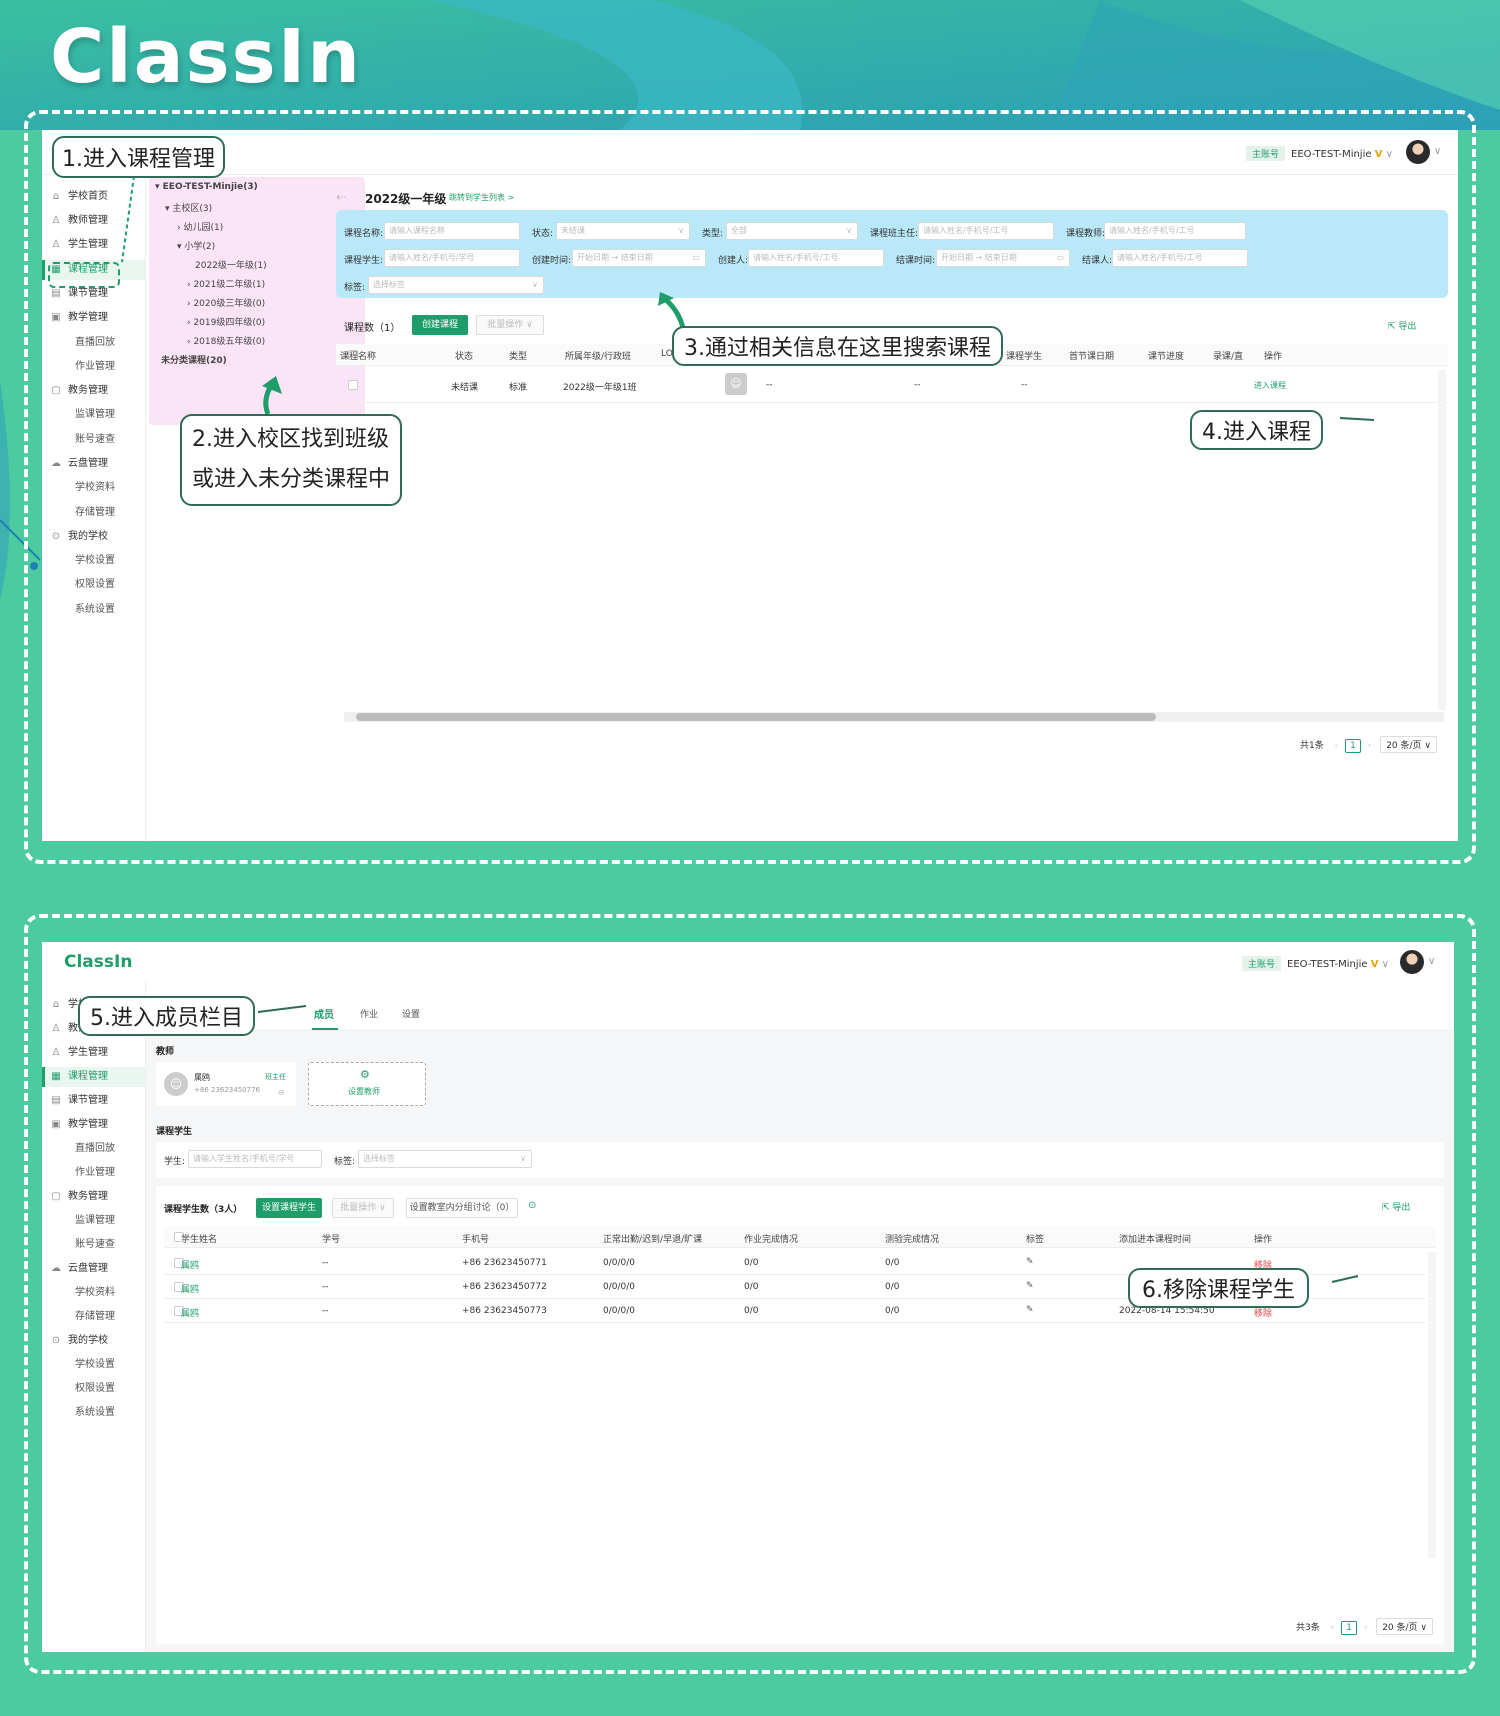  I want to click on sidebar-item: ♙ 教师管理, so click(79, 221).